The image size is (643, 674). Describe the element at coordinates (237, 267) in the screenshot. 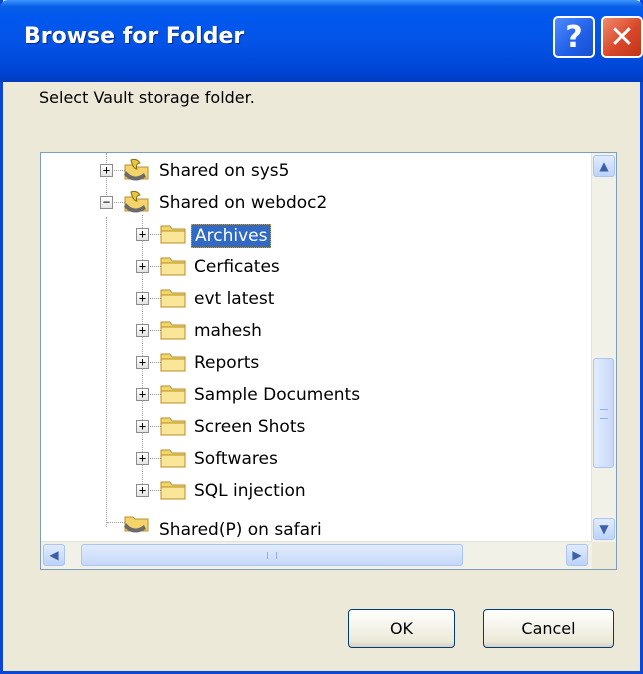

I see `tree-item-label: Cerficates` at that location.